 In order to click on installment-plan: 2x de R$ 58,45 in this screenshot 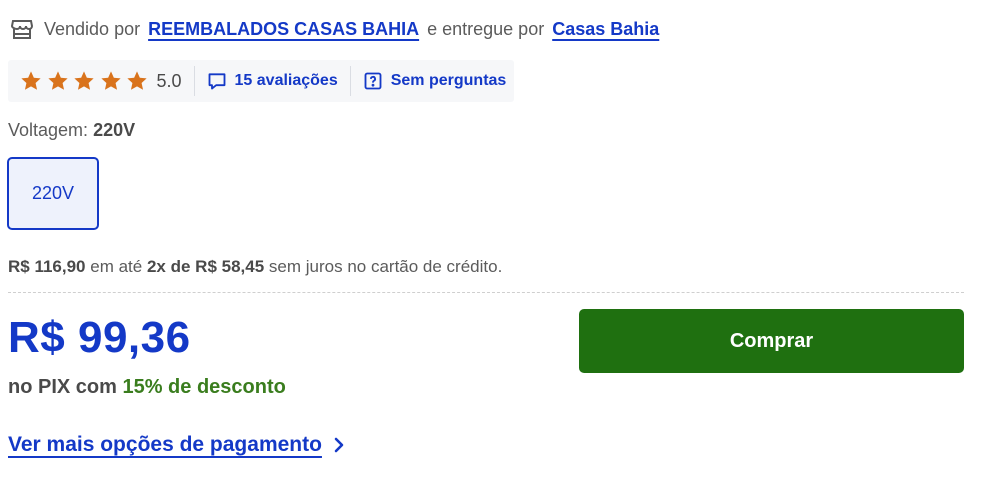, I will do `click(205, 266)`.